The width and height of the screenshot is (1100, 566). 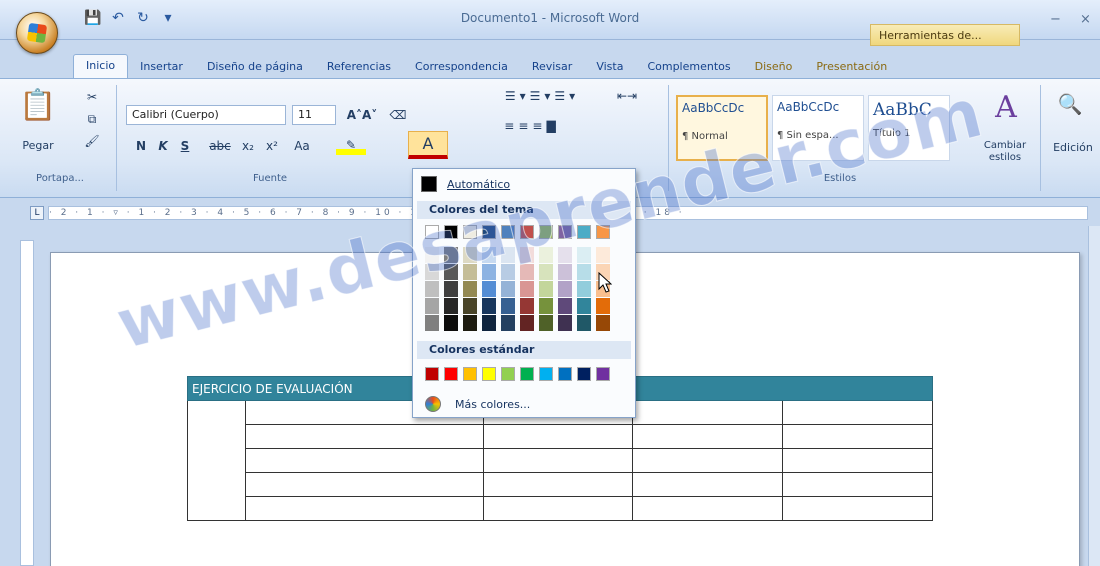 What do you see at coordinates (185, 146) in the screenshot?
I see `underline-button: S` at bounding box center [185, 146].